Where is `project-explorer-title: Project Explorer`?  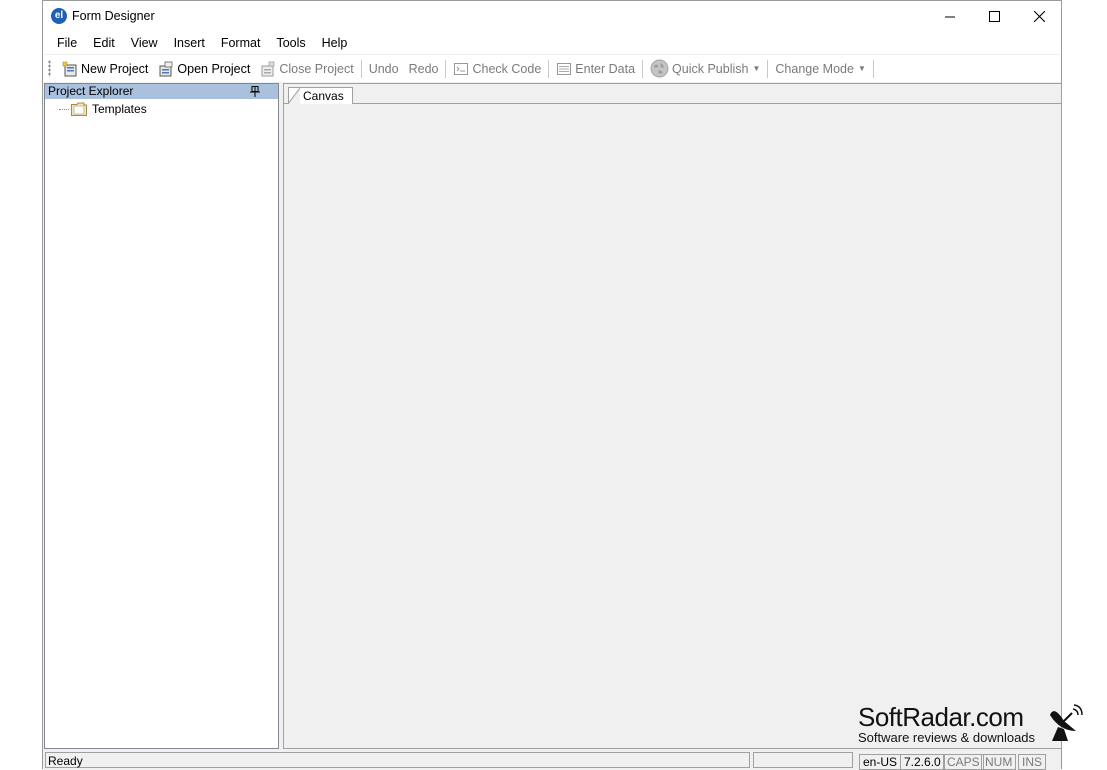 project-explorer-title: Project Explorer is located at coordinates (91, 91).